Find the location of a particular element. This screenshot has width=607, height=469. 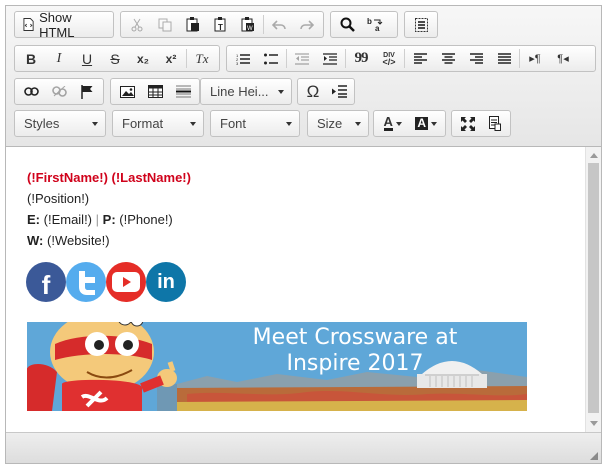

toolbar-group-insert is located at coordinates (155, 91).